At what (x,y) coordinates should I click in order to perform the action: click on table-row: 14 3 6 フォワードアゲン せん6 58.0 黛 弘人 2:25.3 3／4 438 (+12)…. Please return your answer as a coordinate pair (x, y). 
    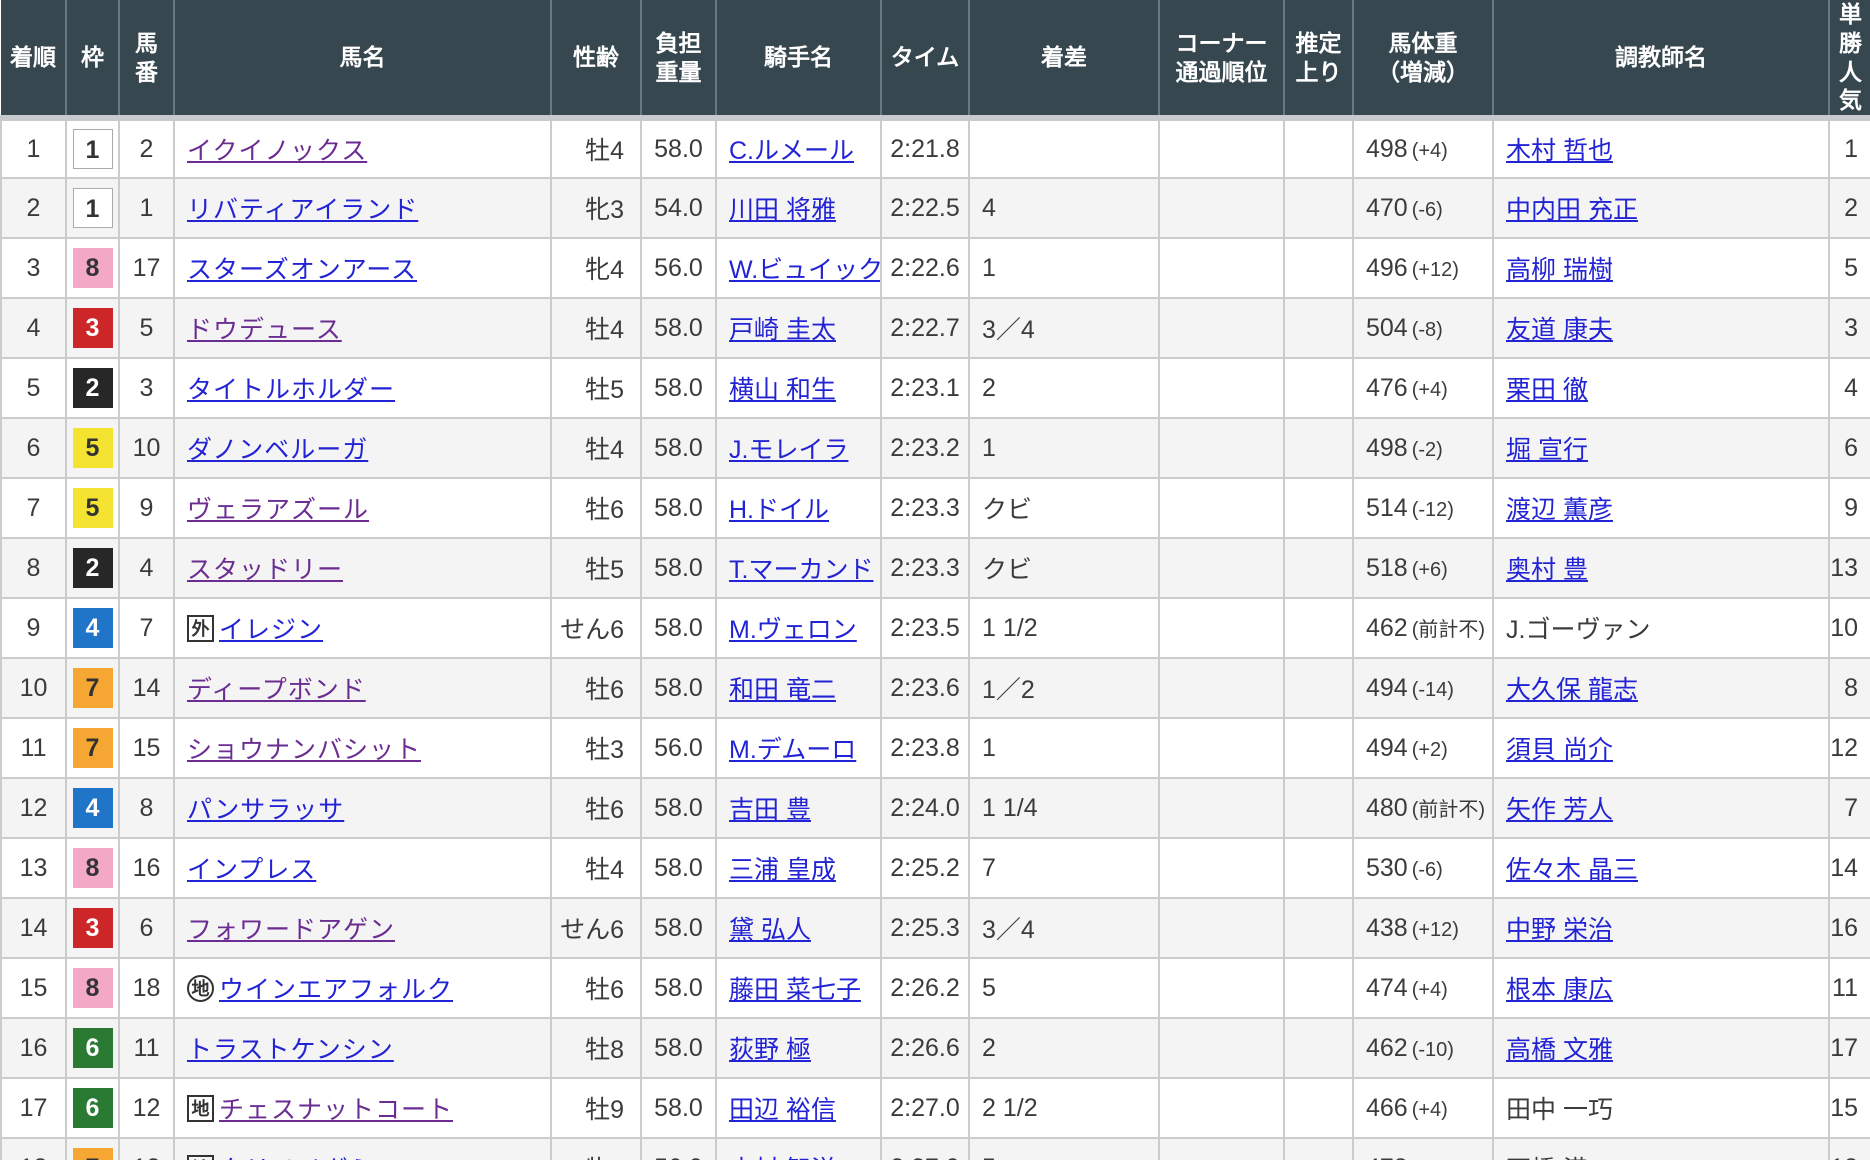
    Looking at the image, I should click on (935, 928).